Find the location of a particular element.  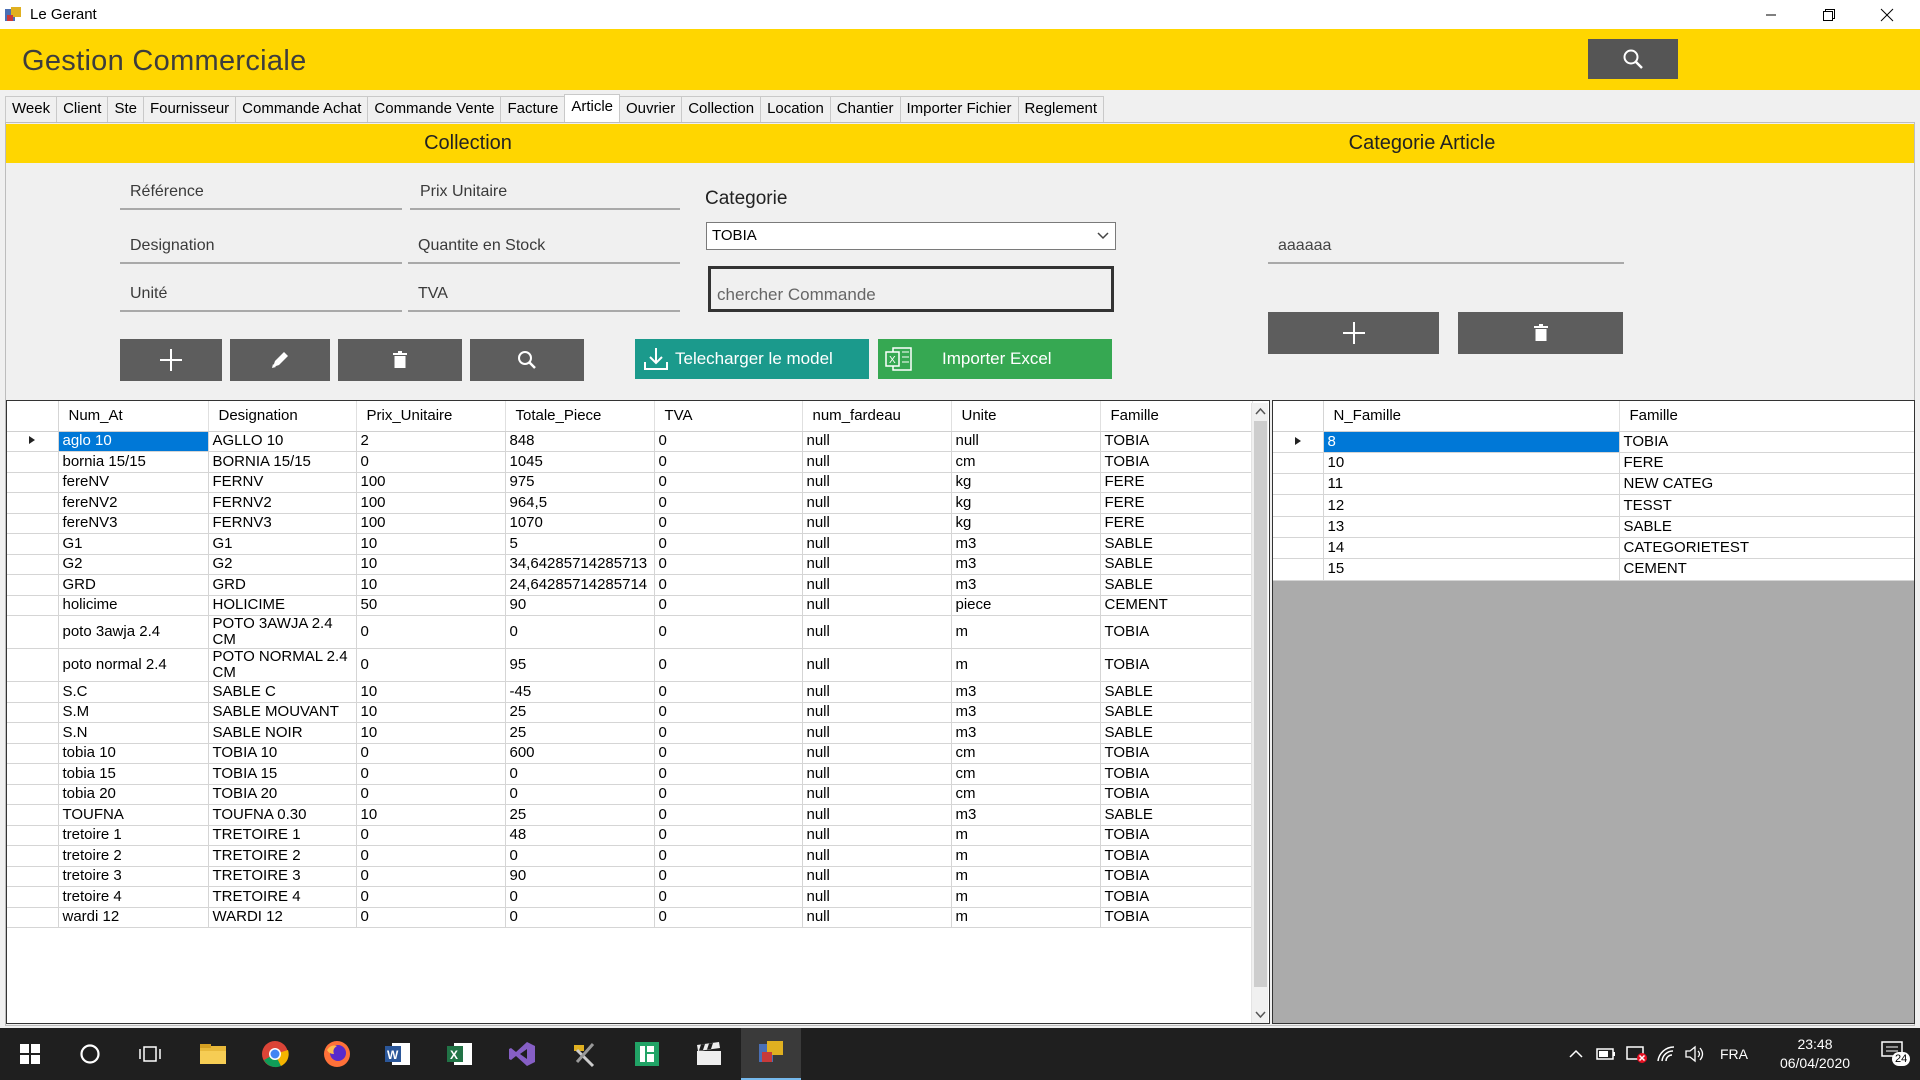

cell-n_famille: 14 is located at coordinates (1471, 548).